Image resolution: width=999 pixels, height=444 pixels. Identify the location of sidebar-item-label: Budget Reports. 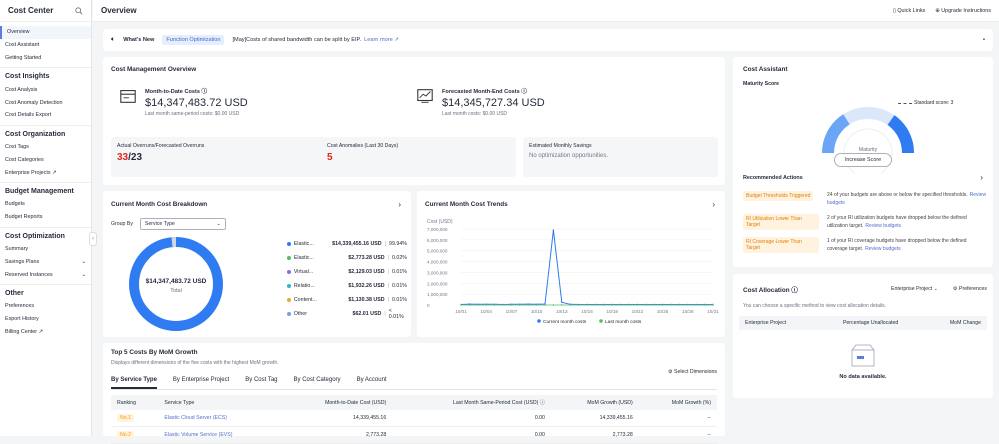
(23, 217).